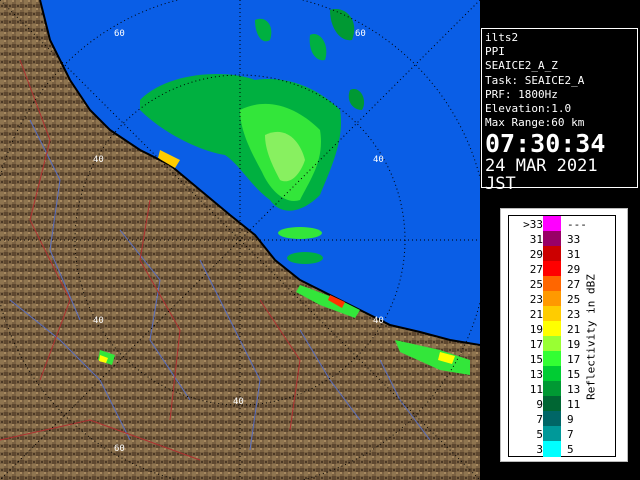  I want to click on legend-high-value: 19, so click(574, 344).